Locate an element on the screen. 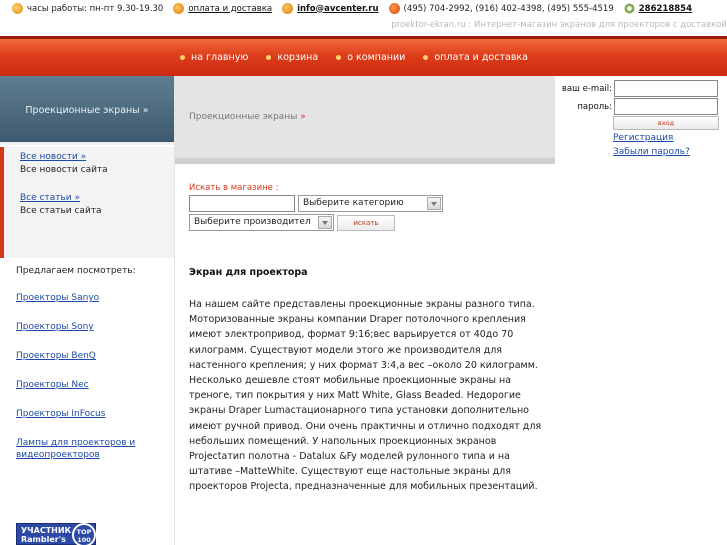 This screenshot has height=545, width=727. nav-cart: корзина is located at coordinates (292, 57).